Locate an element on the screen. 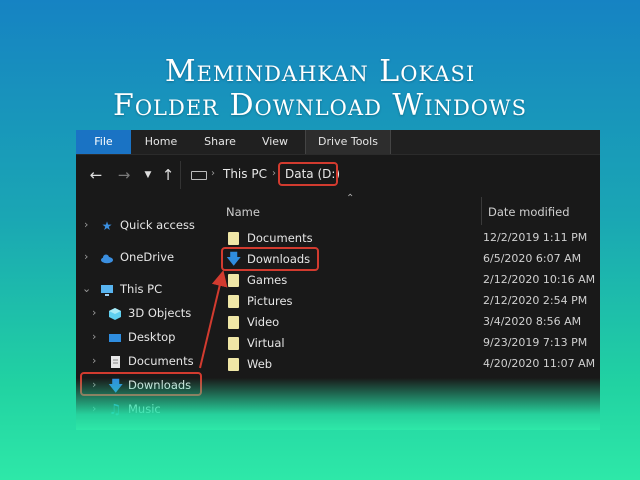 Image resolution: width=640 pixels, height=480 pixels. sidebar-item-music: › ♫ Music is located at coordinates (141, 410).